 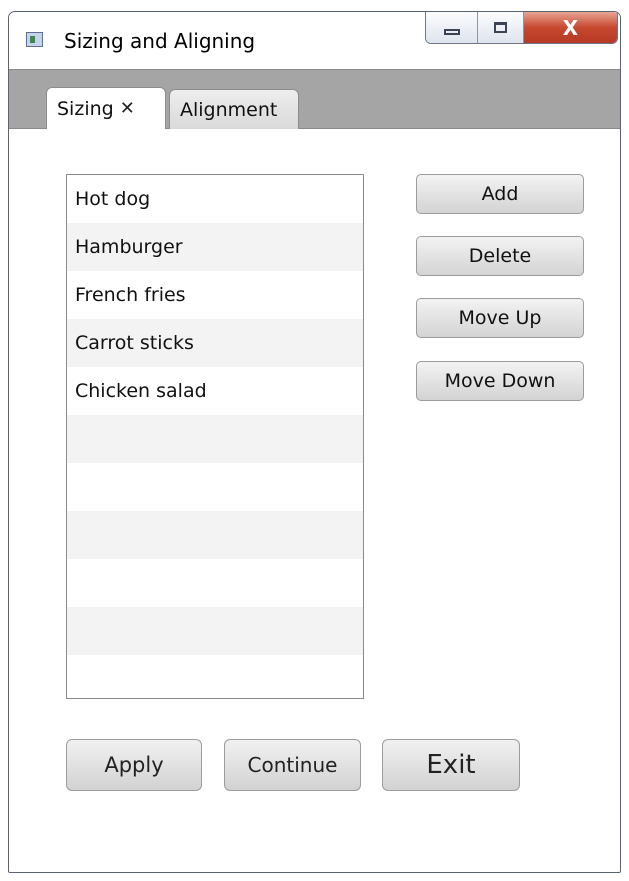 What do you see at coordinates (500, 256) in the screenshot?
I see `delete-button: Delete` at bounding box center [500, 256].